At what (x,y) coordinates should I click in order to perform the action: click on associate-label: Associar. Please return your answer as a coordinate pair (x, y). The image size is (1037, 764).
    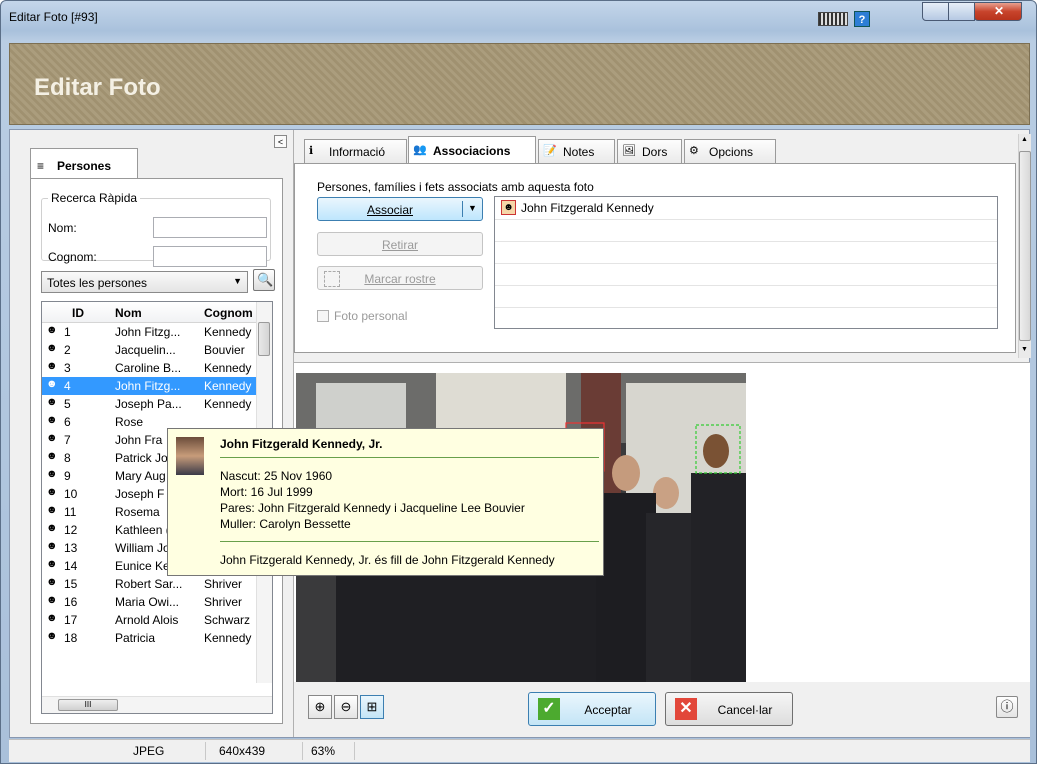
    Looking at the image, I should click on (389, 210).